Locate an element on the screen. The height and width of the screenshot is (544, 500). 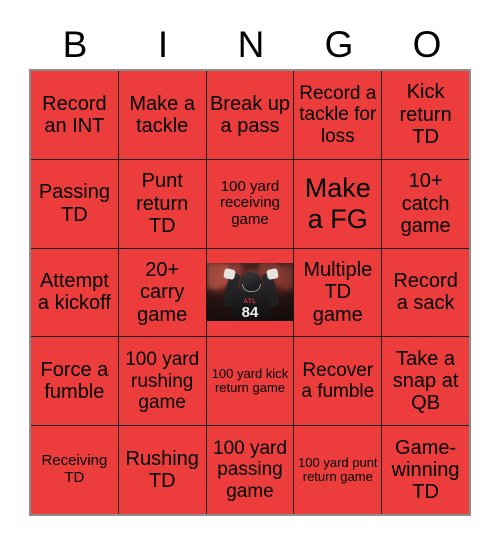
bingo-cell-r2c4: Make a FG is located at coordinates (338, 203).